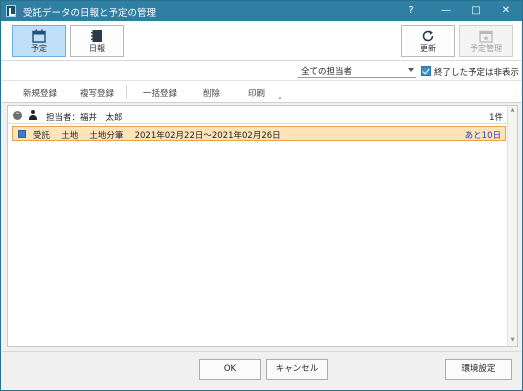  I want to click on hide-finished-checkbox, so click(426, 71).